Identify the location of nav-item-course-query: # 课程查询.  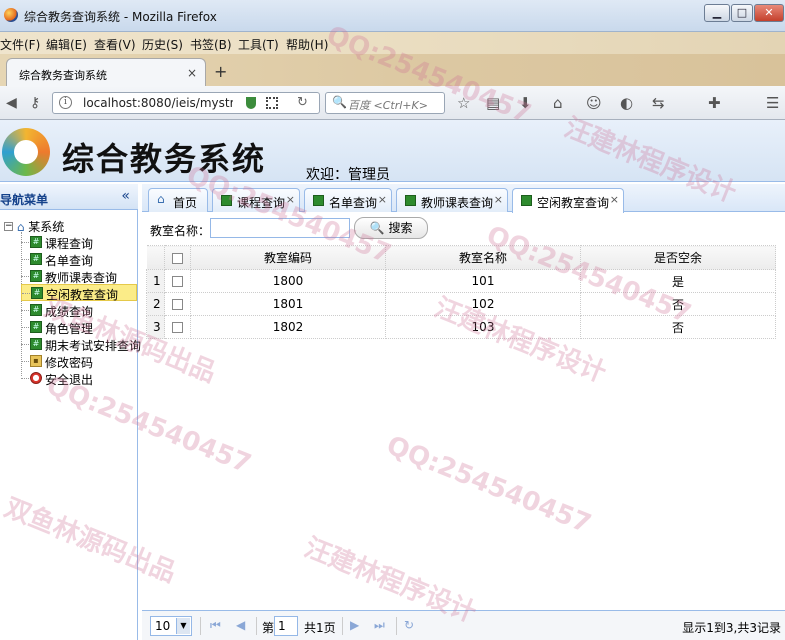
(79, 242).